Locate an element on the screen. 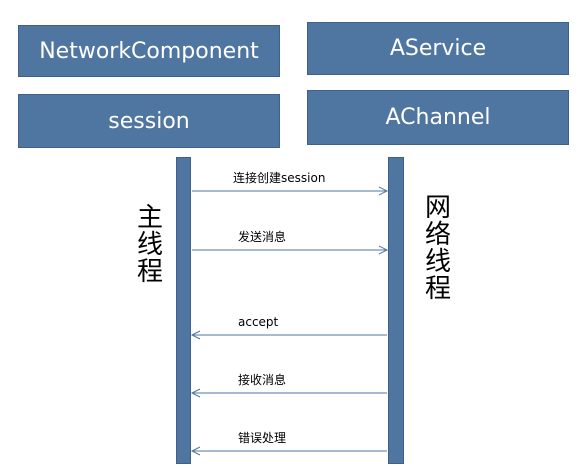  message-label: accept is located at coordinates (258, 322).